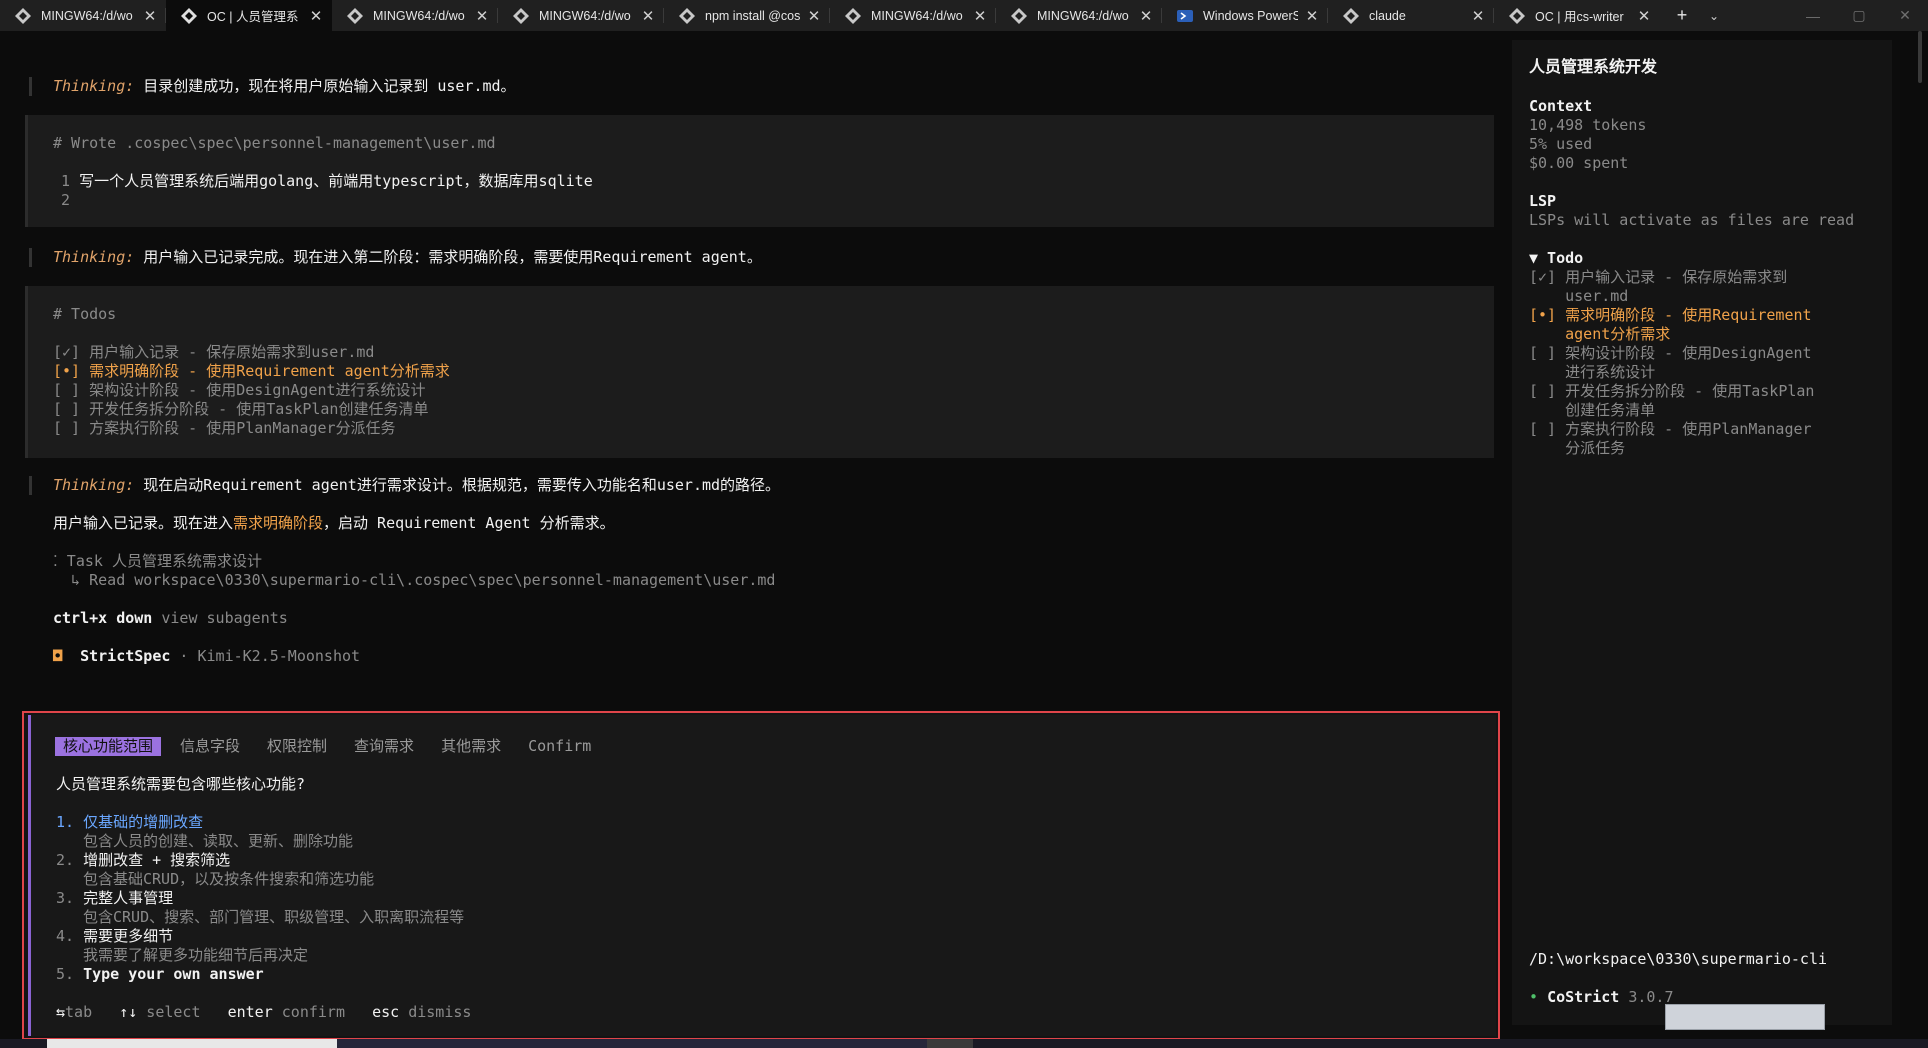 The image size is (1928, 1048). What do you see at coordinates (274, 917) in the screenshot?
I see `option-description: 包含CRUD、搜索、部门管理、职级管理、入职离职流程等` at bounding box center [274, 917].